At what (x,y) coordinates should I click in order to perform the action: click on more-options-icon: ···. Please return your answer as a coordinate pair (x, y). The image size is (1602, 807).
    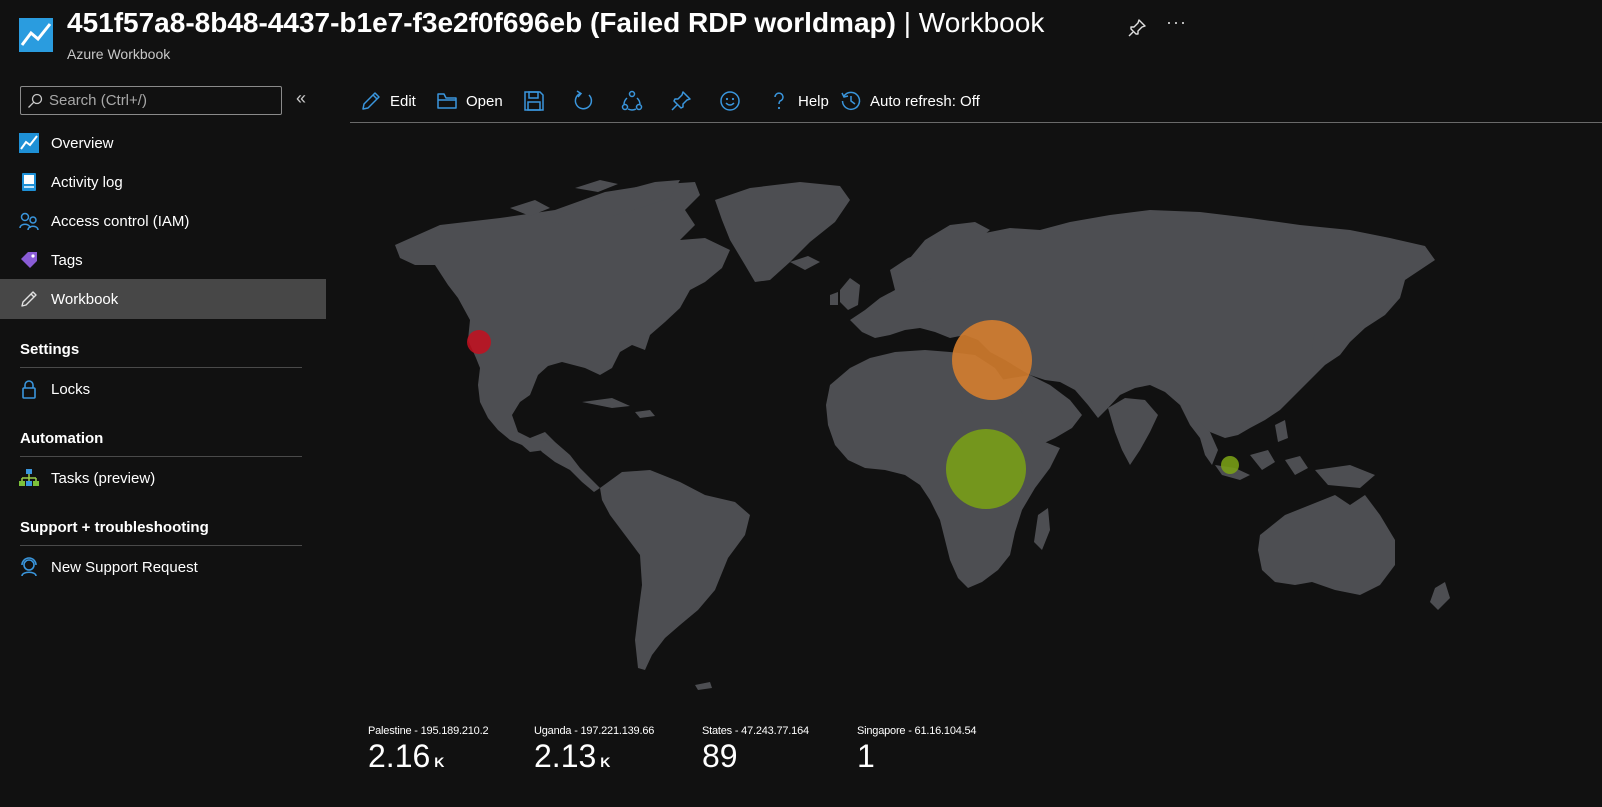
    Looking at the image, I should click on (1176, 22).